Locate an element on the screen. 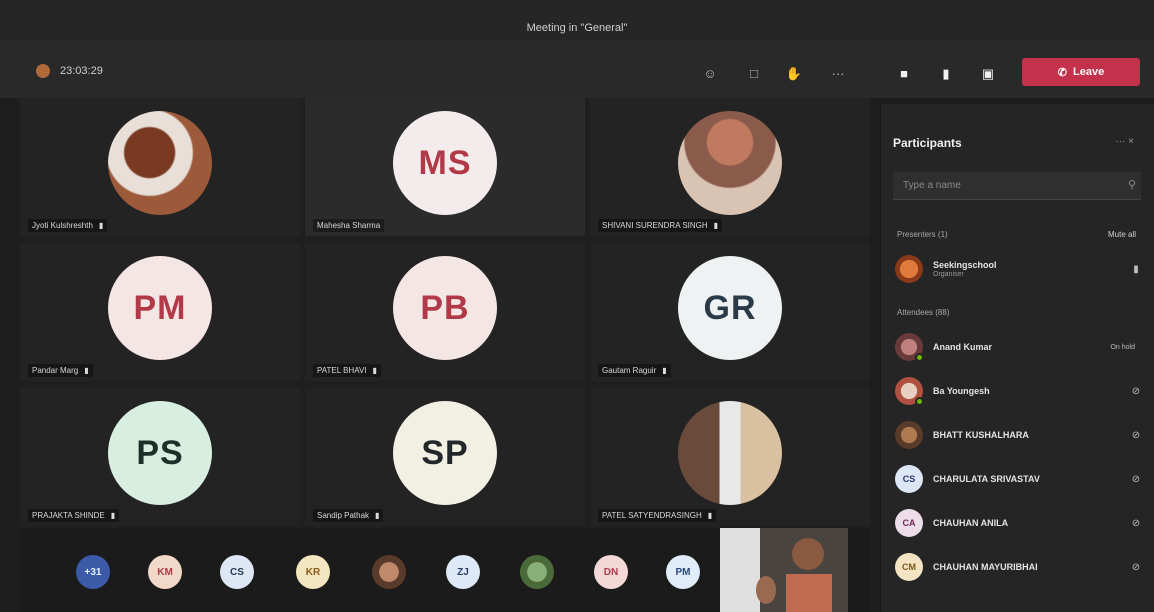 The width and height of the screenshot is (1154, 612). participant-nameplate: PATEL BHAVI ▮ is located at coordinates (347, 370).